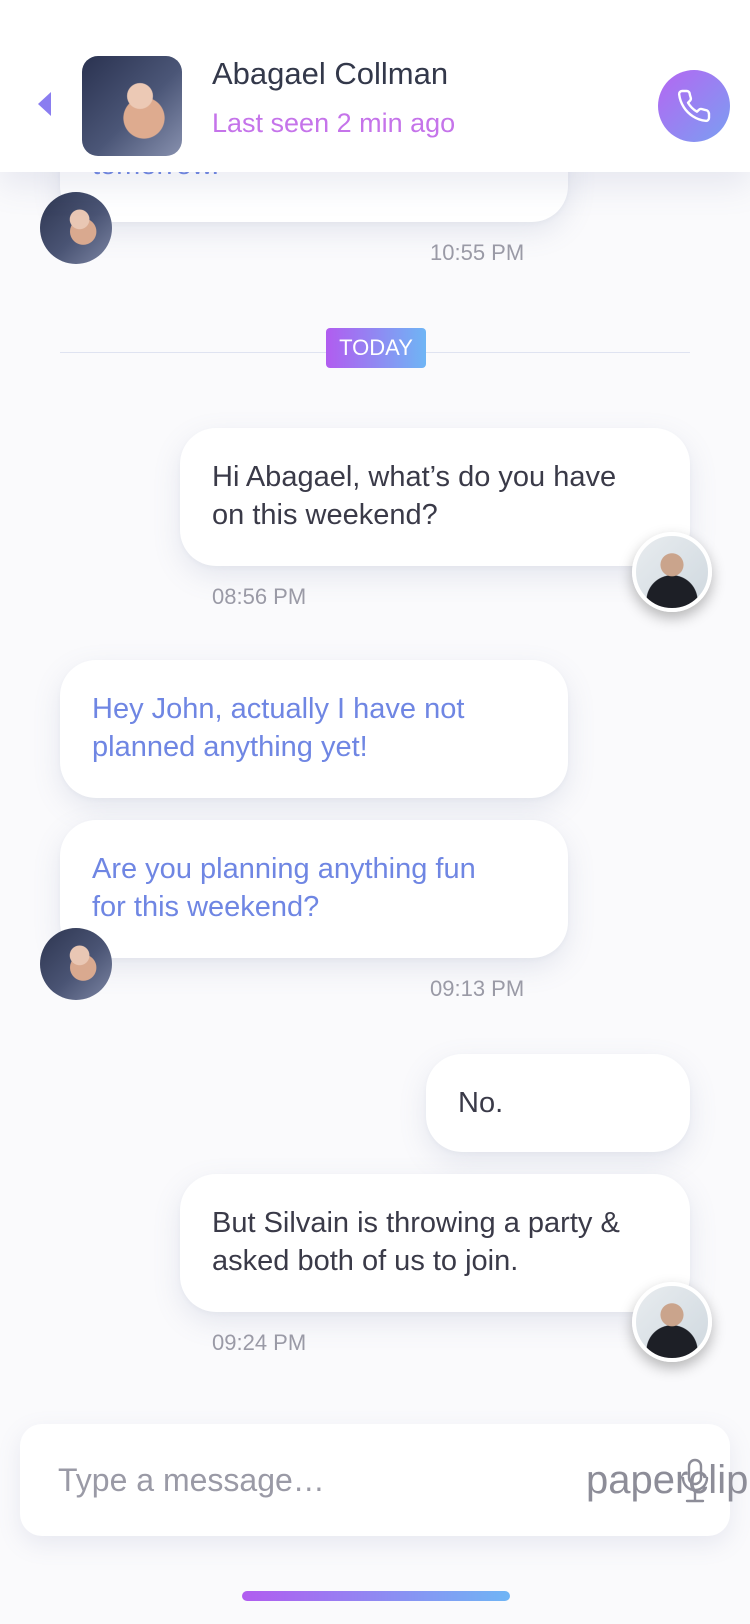  I want to click on message-input, so click(318, 1480).